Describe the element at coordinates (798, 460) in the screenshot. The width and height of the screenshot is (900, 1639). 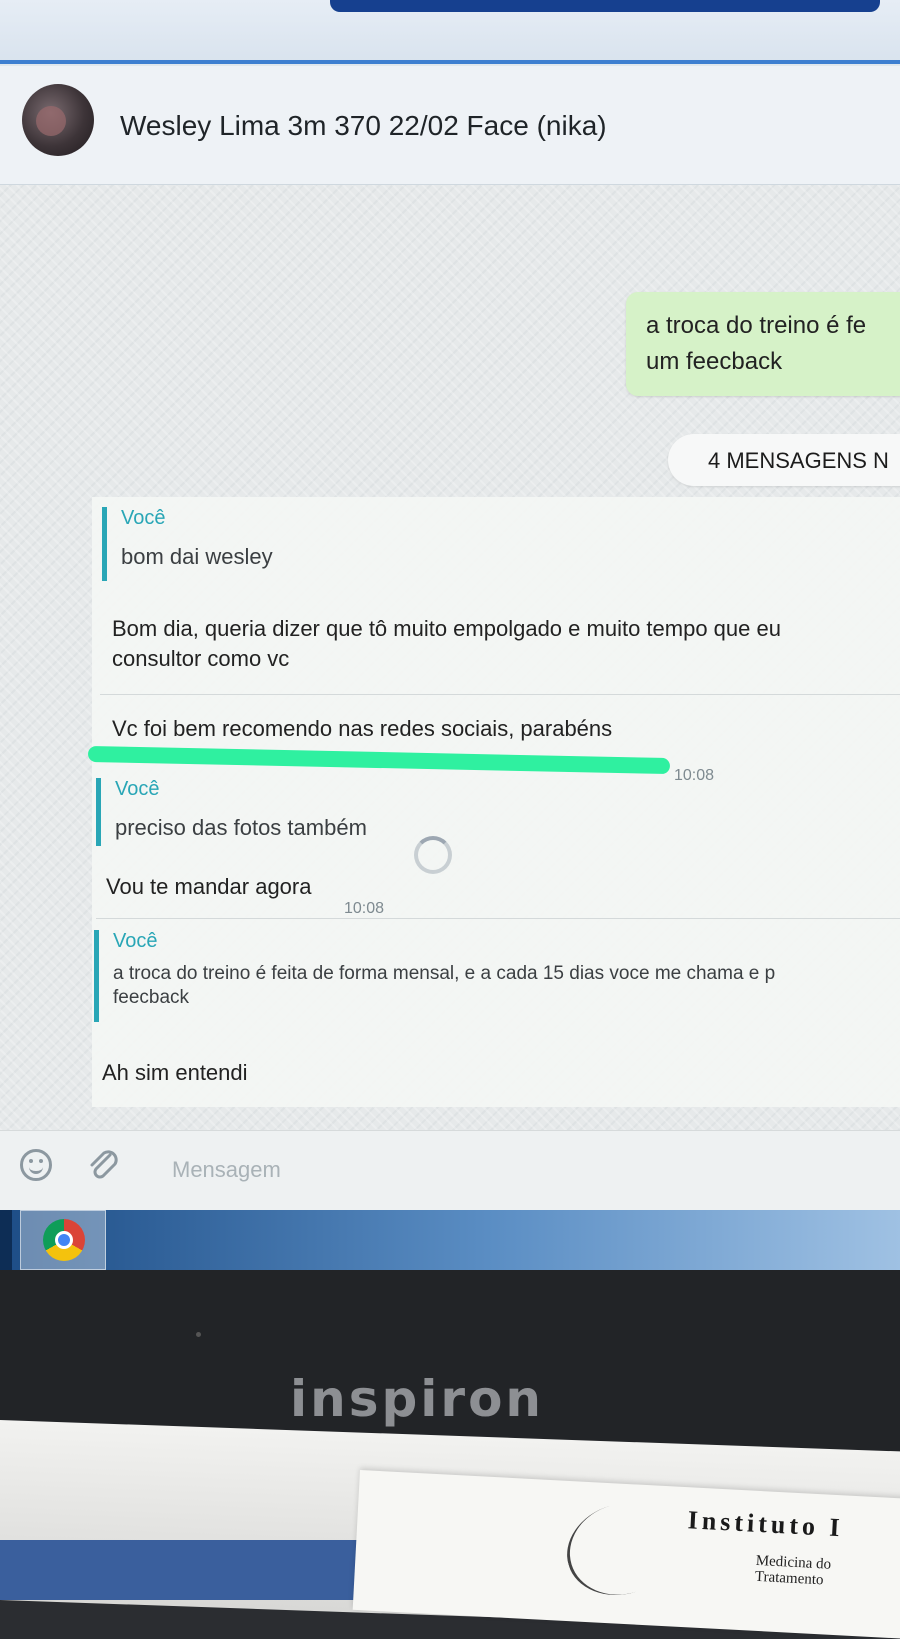
I see `unread-messages-label: 4 MENSAGENS N` at that location.